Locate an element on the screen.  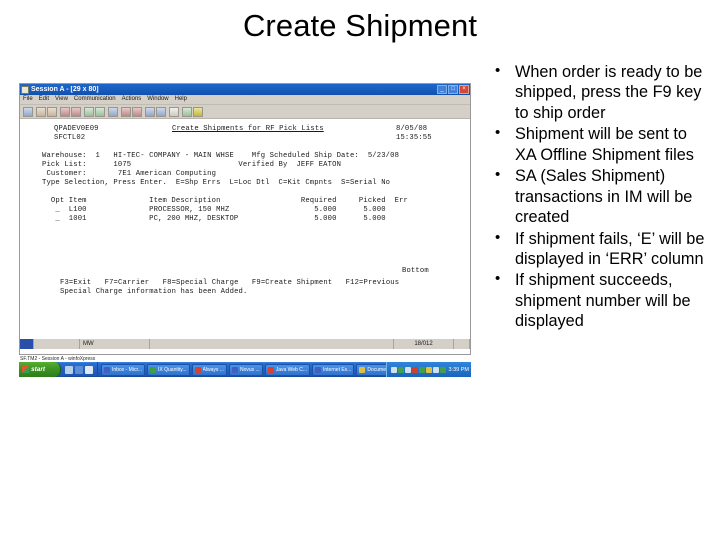
device-id: QPADEV0E09 is located at coordinates (76, 129).